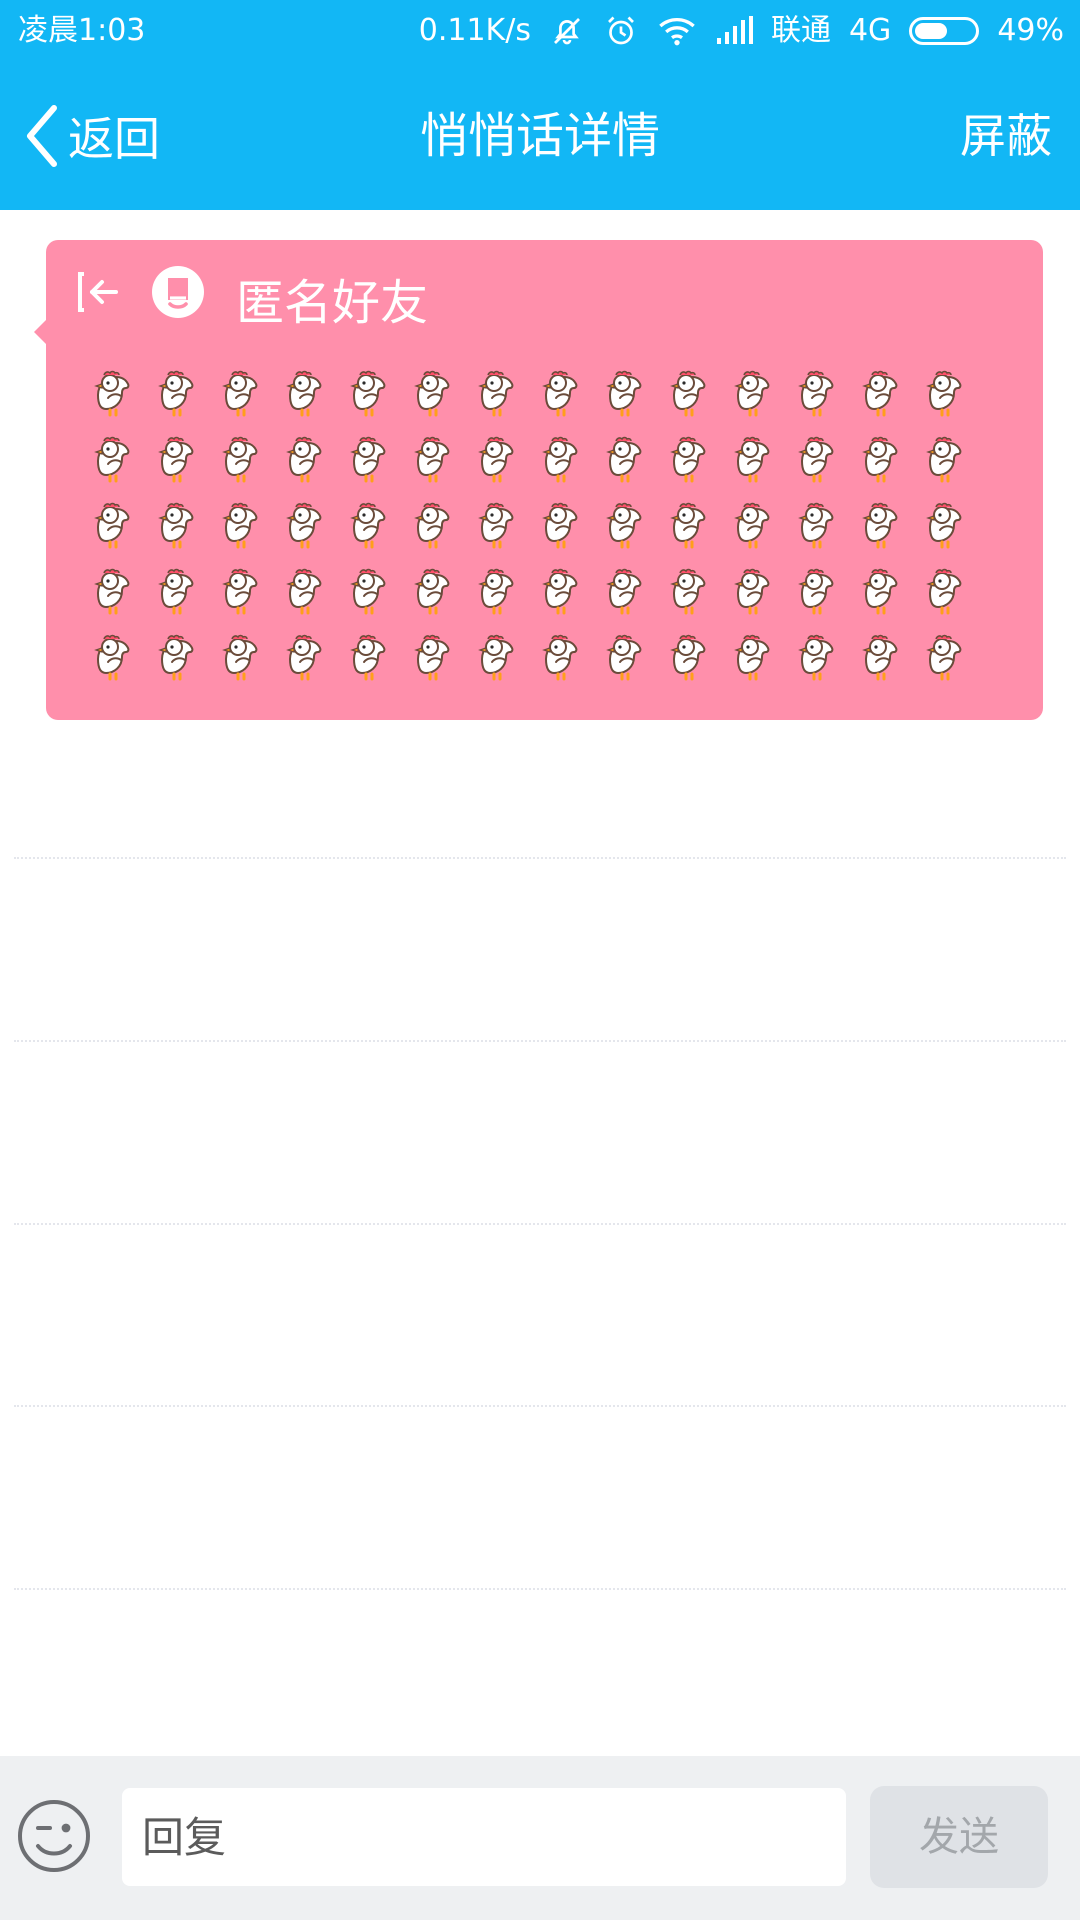 Image resolution: width=1080 pixels, height=1920 pixels. I want to click on battery-level, so click(931, 31).